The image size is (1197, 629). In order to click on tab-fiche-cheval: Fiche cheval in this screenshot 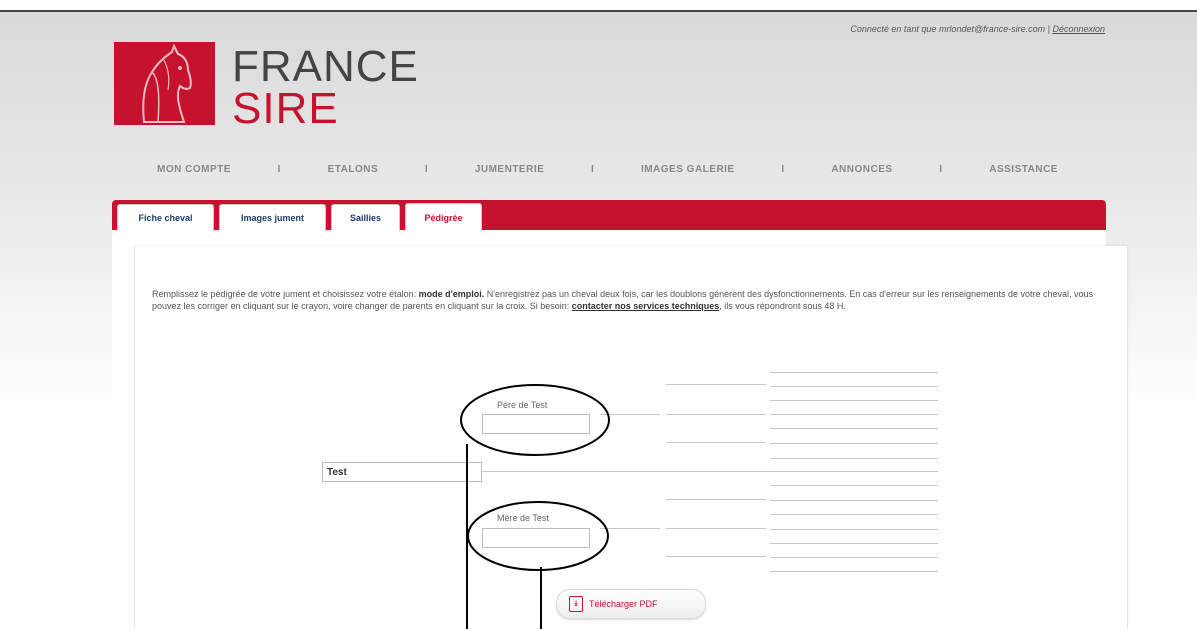, I will do `click(165, 217)`.